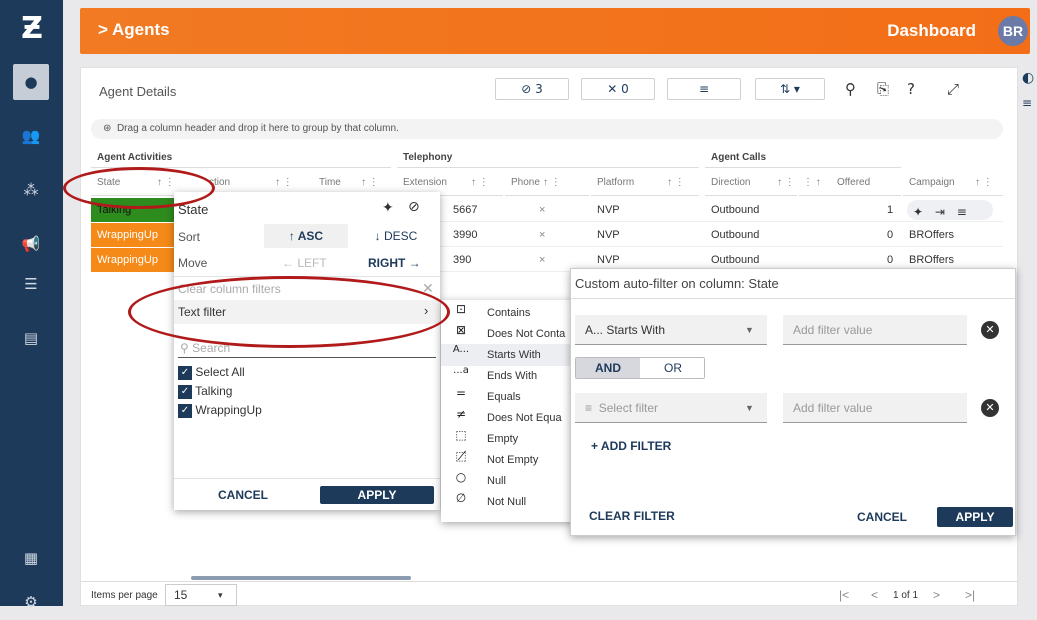  Describe the element at coordinates (932, 235) in the screenshot. I see `campaign-cell: BROffers` at that location.